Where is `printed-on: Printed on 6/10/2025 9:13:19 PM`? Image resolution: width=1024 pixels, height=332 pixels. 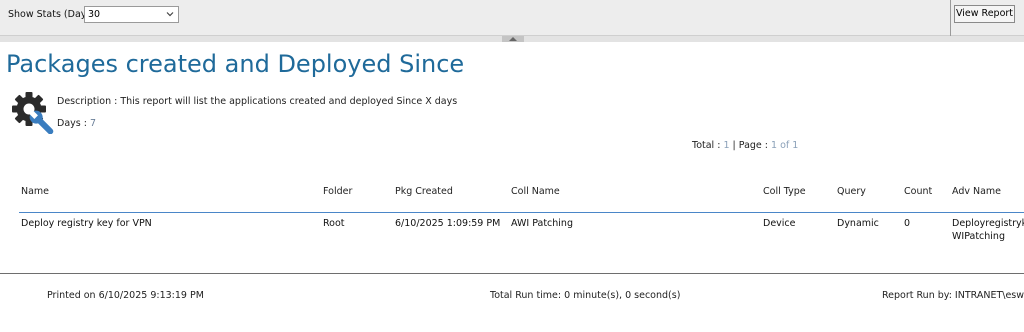
printed-on: Printed on 6/10/2025 9:13:19 PM is located at coordinates (125, 295).